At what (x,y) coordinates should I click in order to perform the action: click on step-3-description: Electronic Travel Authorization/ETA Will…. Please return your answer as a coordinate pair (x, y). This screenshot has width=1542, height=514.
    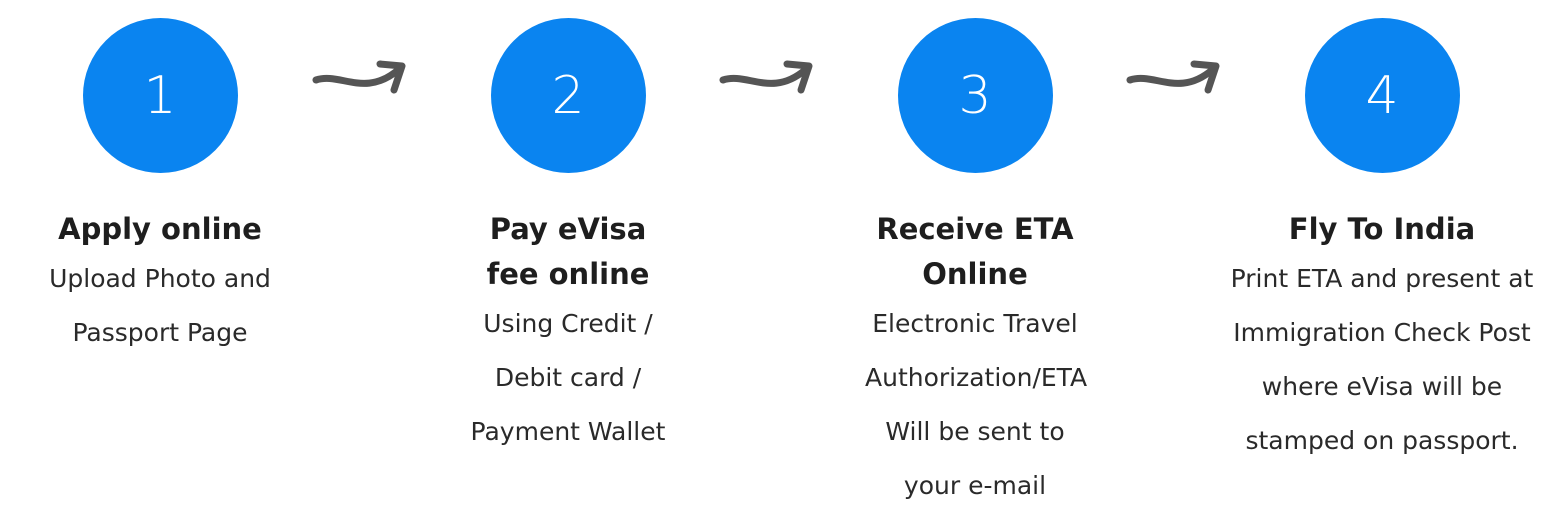
    Looking at the image, I should click on (976, 404).